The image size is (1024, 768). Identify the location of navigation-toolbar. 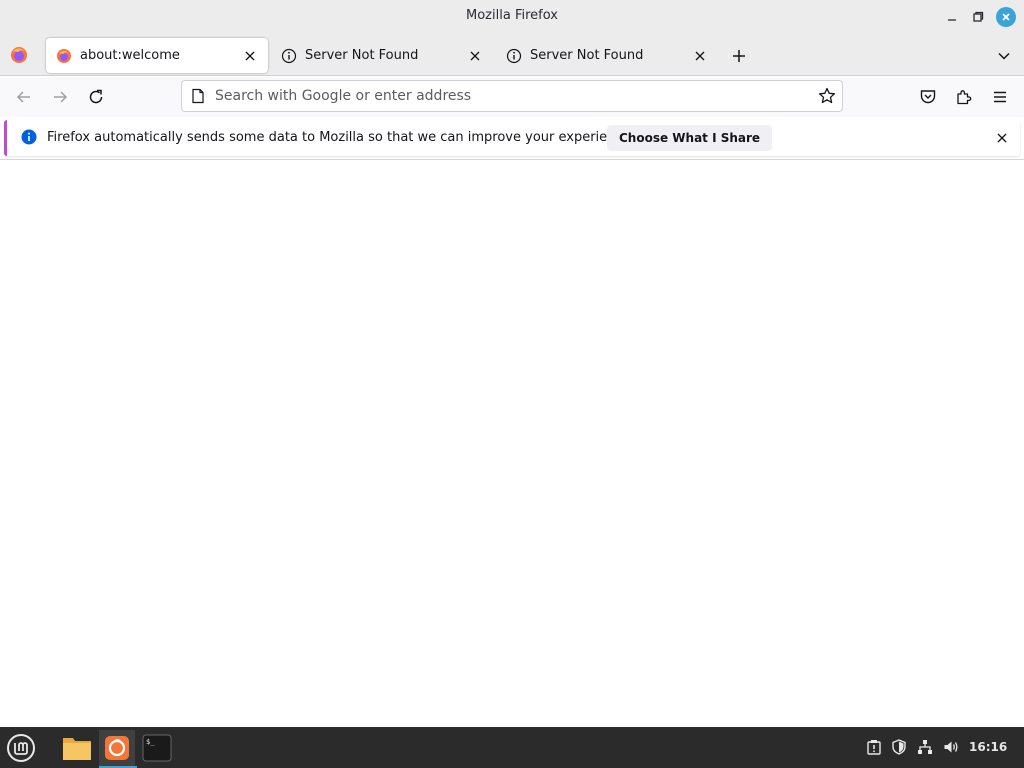
(512, 97).